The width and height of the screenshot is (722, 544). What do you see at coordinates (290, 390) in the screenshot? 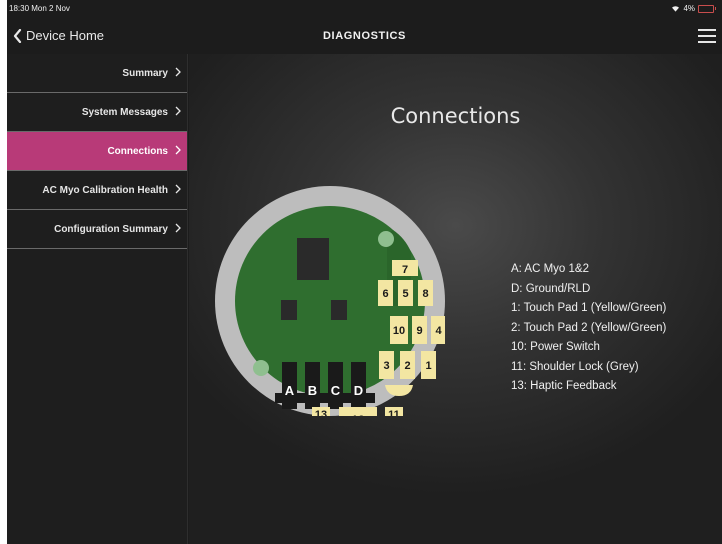
I see `pin-label-a: A` at bounding box center [290, 390].